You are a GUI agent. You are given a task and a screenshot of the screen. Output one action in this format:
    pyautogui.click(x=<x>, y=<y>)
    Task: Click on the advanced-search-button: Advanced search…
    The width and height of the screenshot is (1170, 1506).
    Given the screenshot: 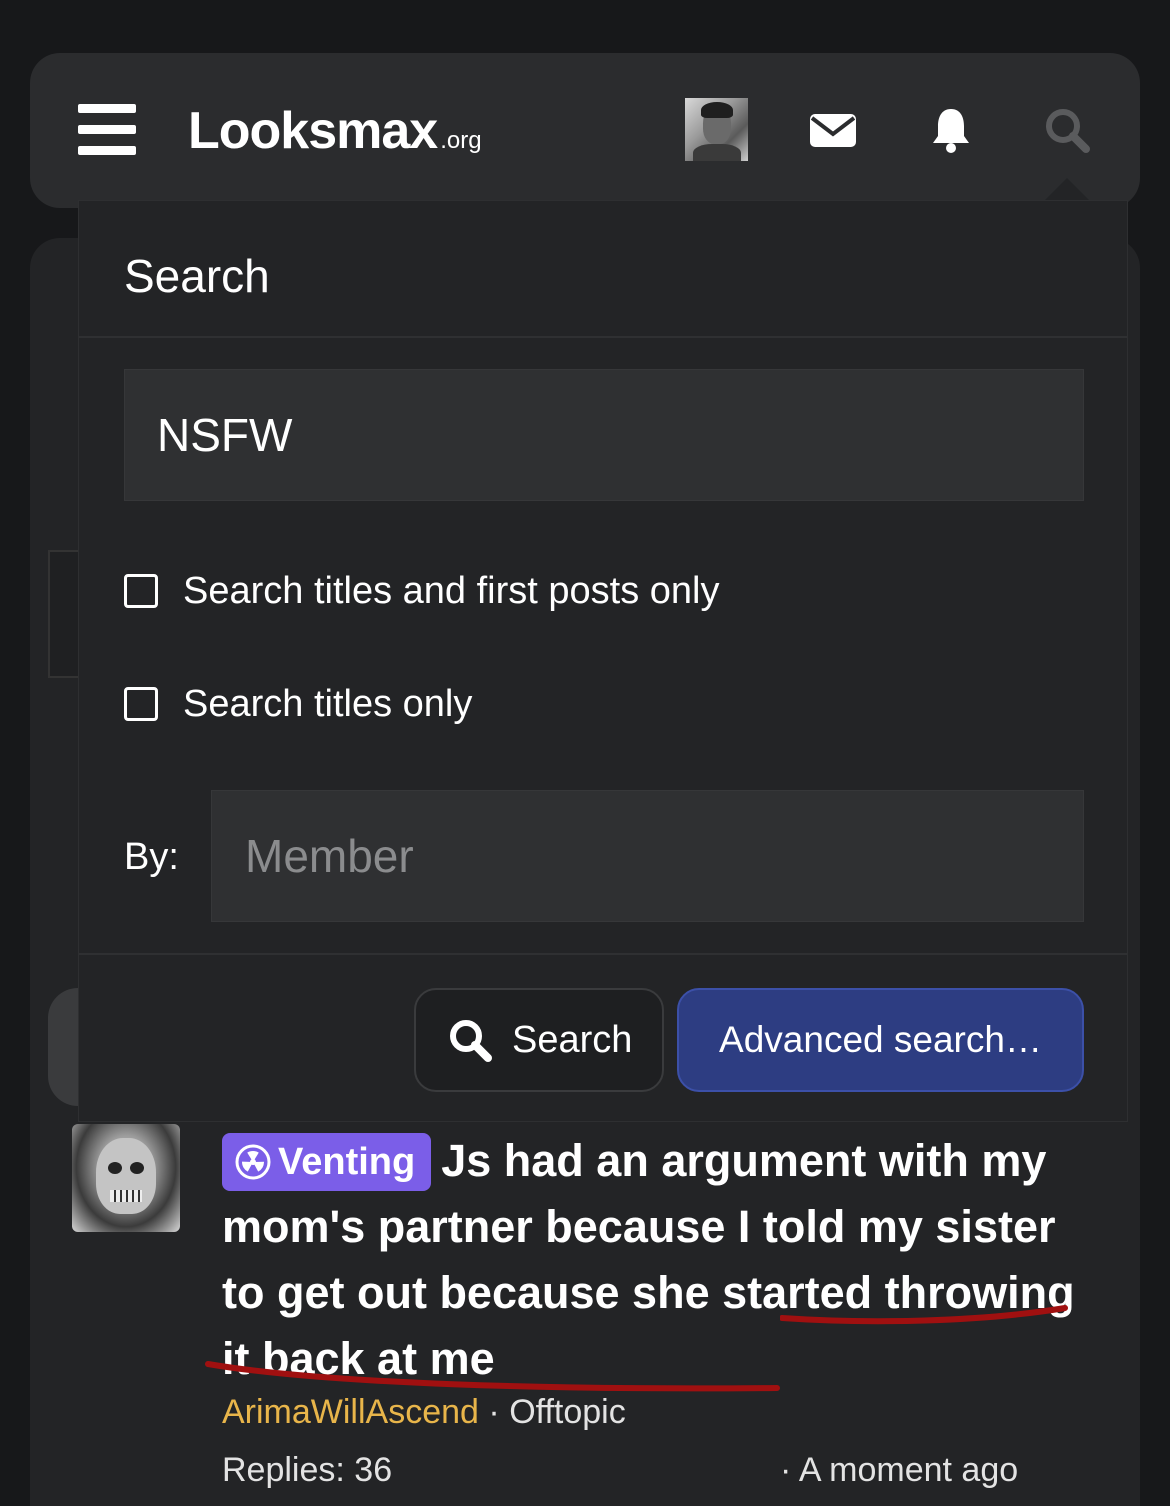 What is the action you would take?
    pyautogui.click(x=880, y=1040)
    